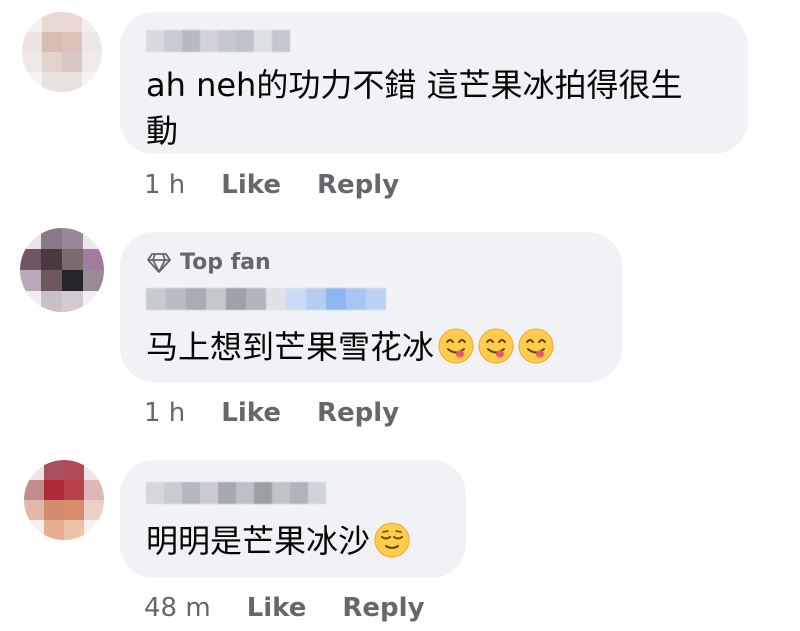 Image resolution: width=800 pixels, height=631 pixels. I want to click on timestamp: 48 m, so click(177, 608).